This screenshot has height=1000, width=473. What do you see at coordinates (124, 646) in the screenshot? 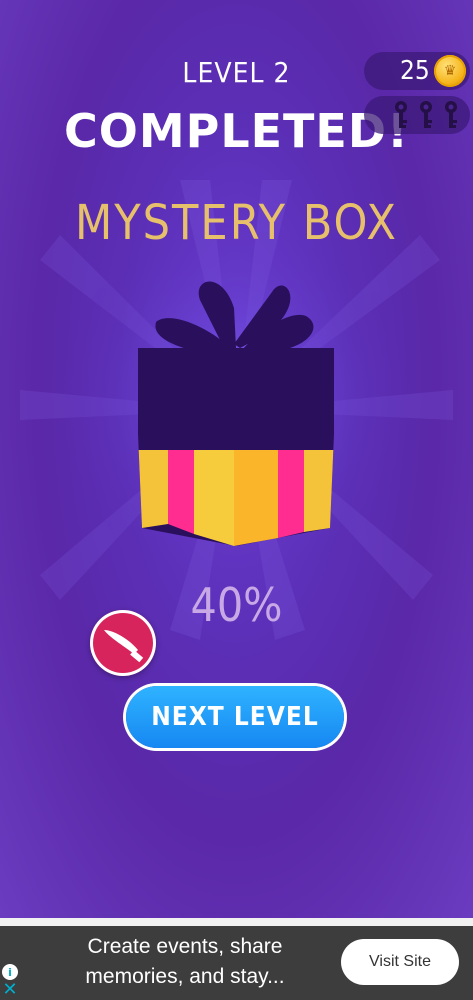
I see `knife-icon` at bounding box center [124, 646].